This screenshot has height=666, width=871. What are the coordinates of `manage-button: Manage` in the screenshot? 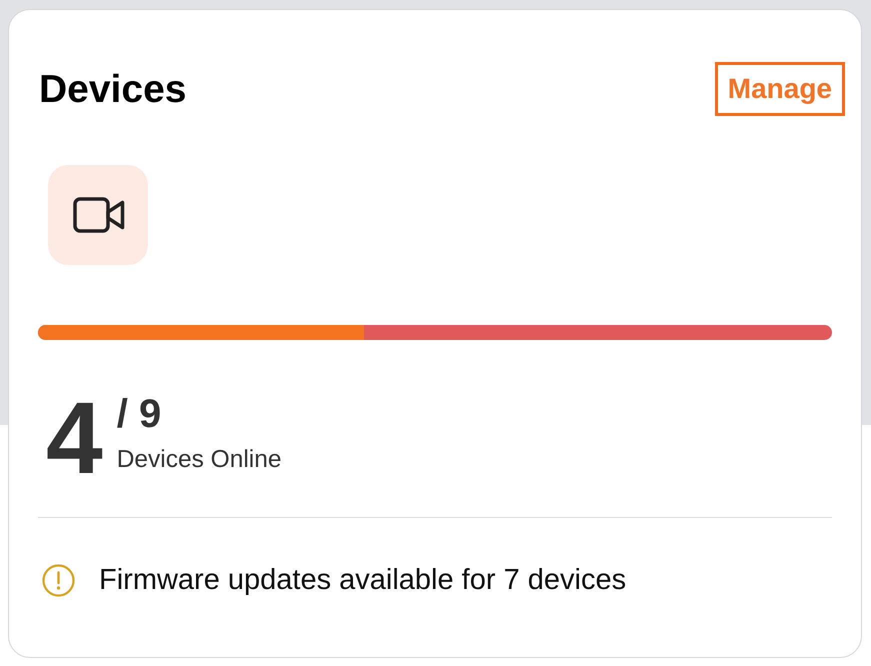 It's located at (779, 89).